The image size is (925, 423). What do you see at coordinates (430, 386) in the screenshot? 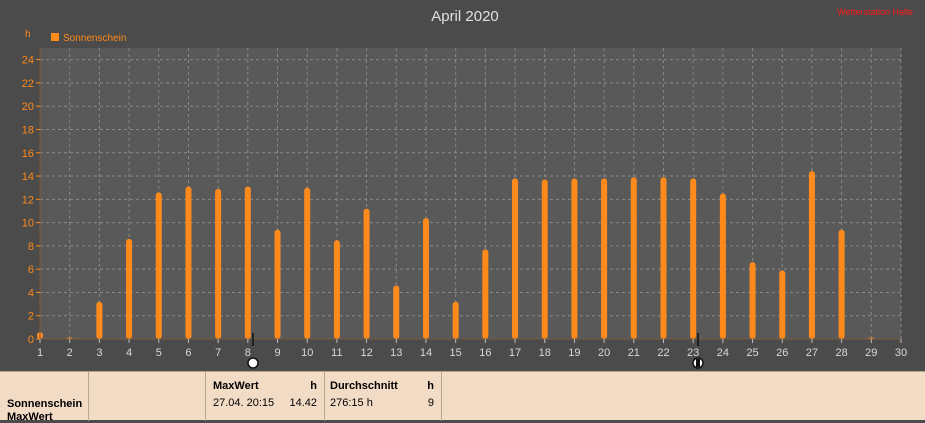
I see `average-unit: h` at bounding box center [430, 386].